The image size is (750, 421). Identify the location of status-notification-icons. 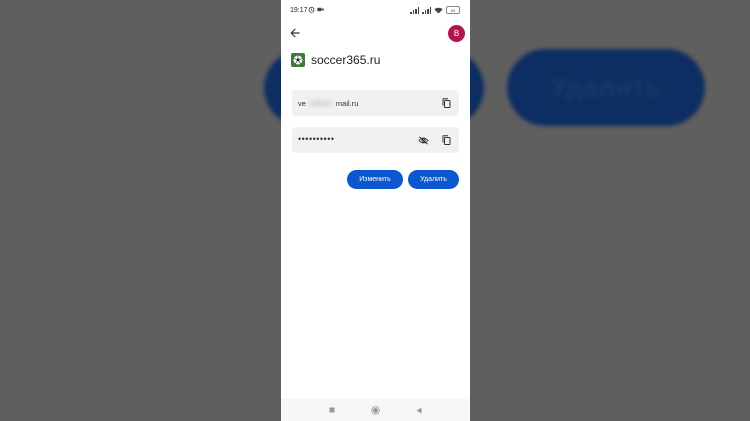
(316, 9).